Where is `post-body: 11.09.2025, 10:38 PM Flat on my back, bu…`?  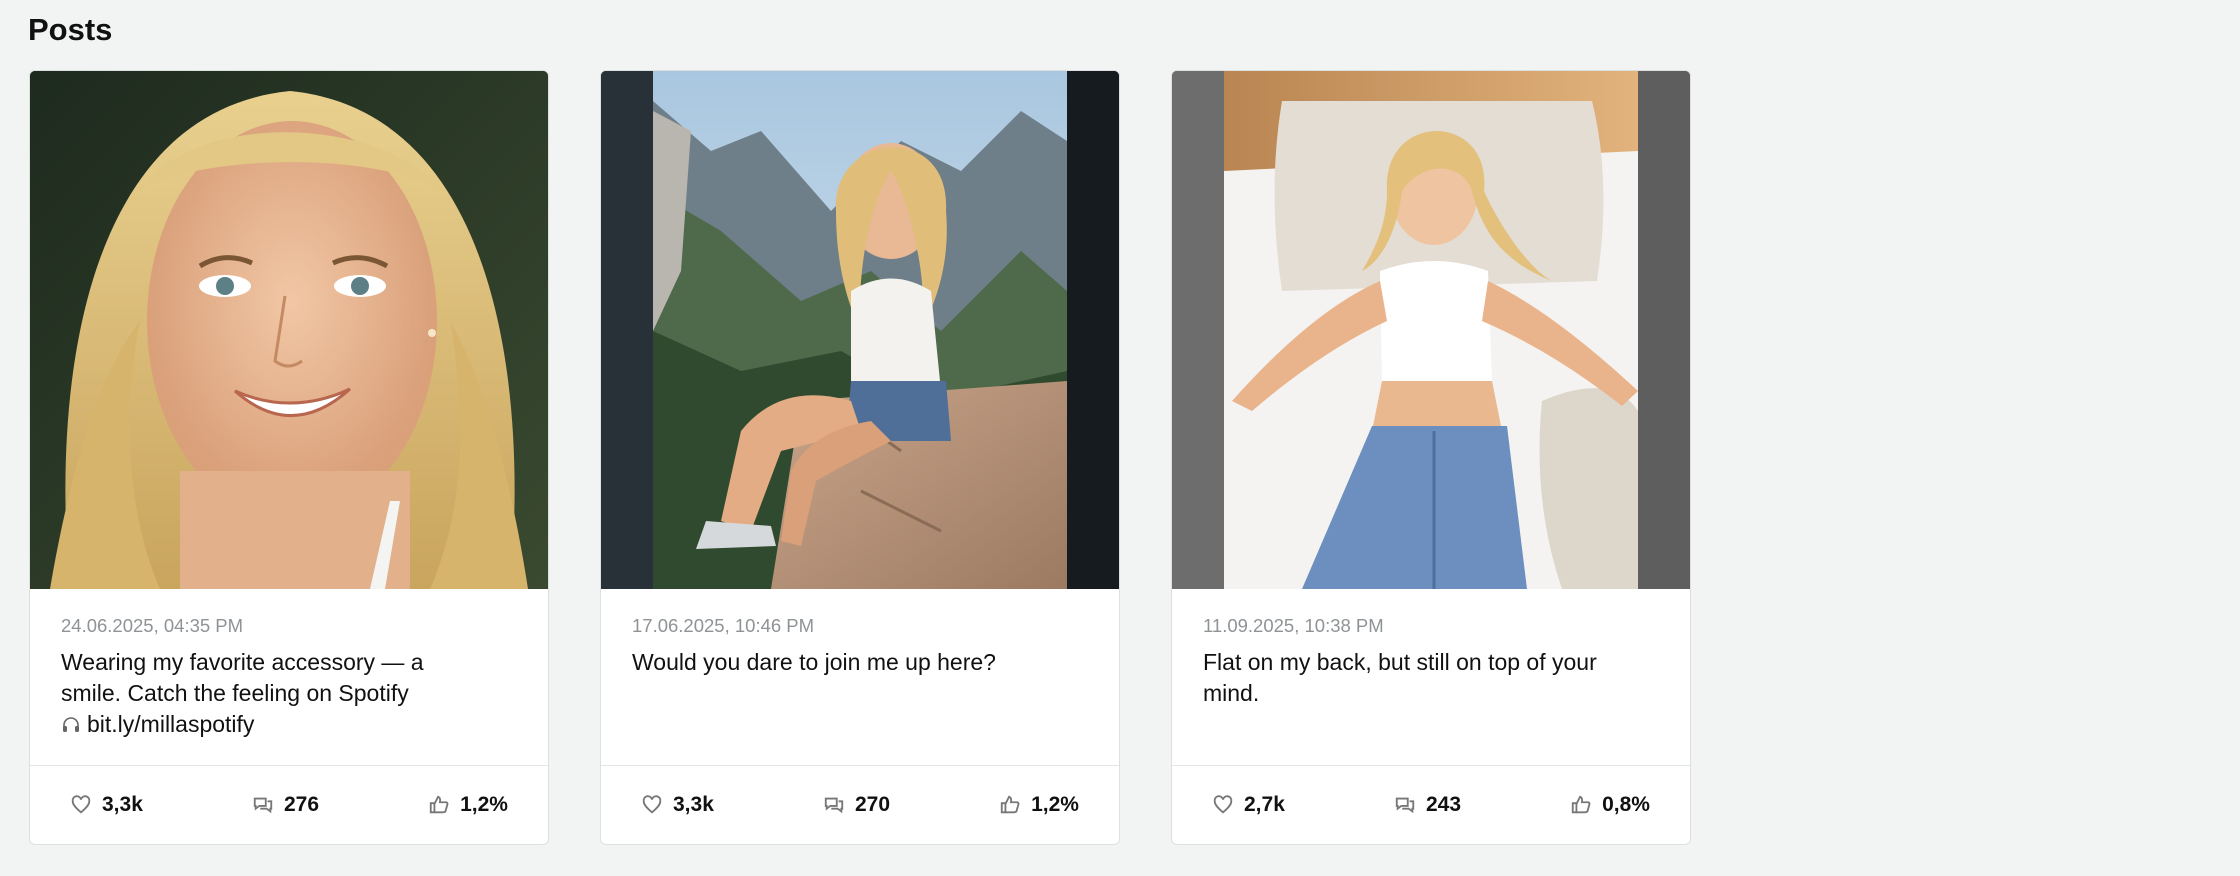
post-body: 11.09.2025, 10:38 PM Flat on my back, bu… is located at coordinates (1431, 677).